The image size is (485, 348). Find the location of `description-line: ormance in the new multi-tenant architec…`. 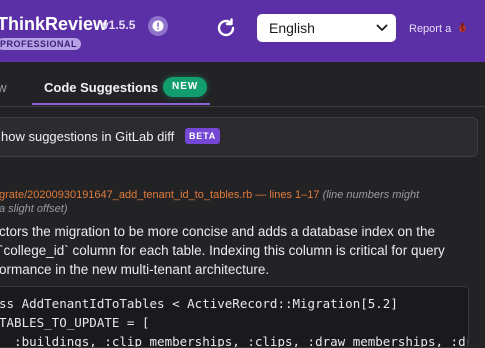

description-line: ormance in the new multi-tenant architec… is located at coordinates (135, 269).